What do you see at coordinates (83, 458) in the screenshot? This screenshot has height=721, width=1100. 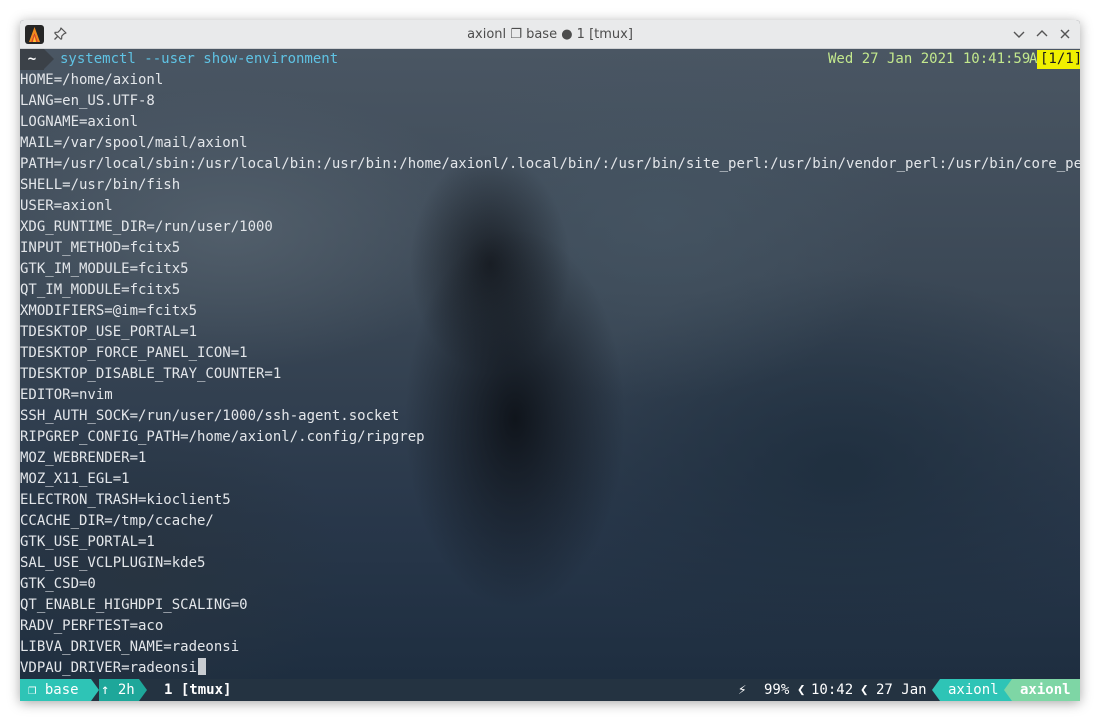 I see `output-line-text: MOZ_WEBRENDER=1` at bounding box center [83, 458].